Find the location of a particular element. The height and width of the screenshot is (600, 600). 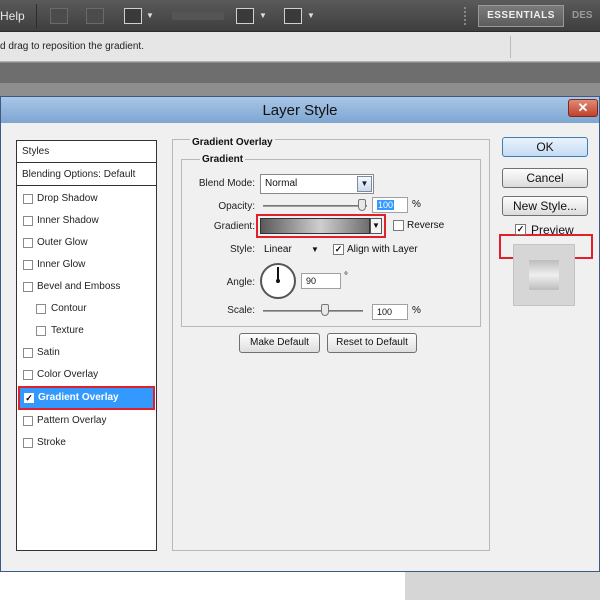

style-item-stroke: Stroke is located at coordinates (86, 443).